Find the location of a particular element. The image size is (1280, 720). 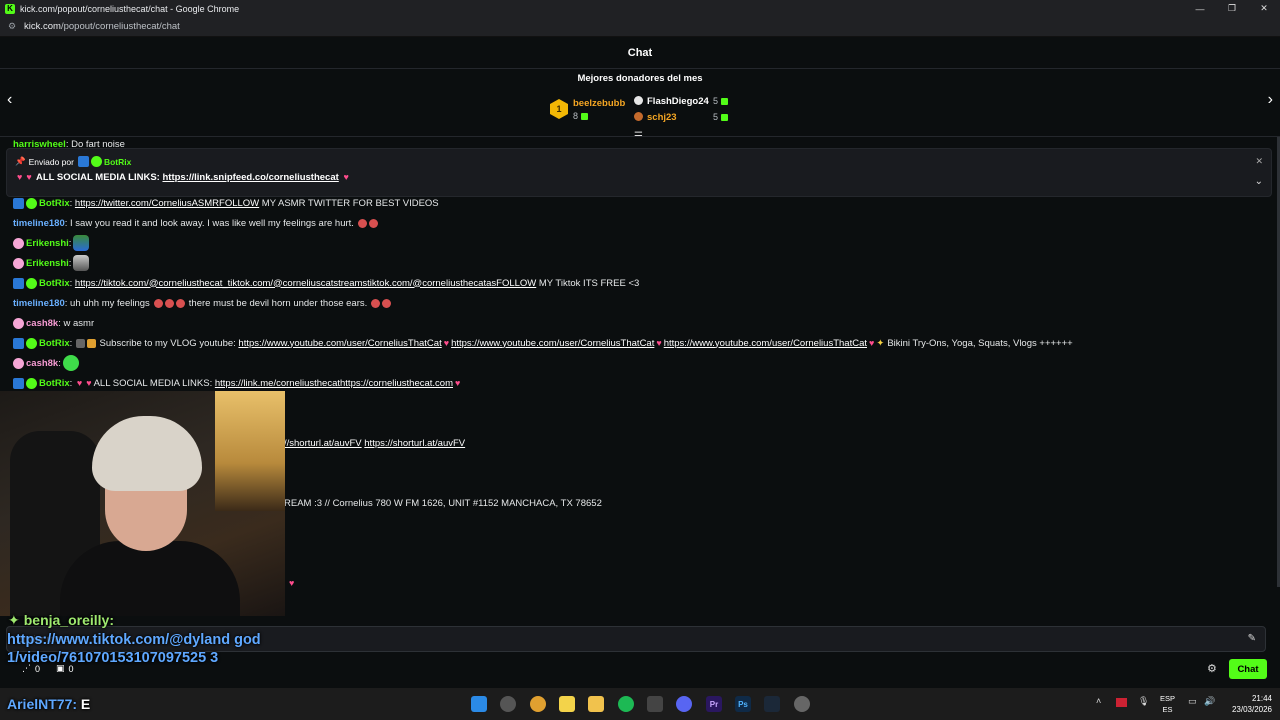

notes-icon is located at coordinates (567, 704).